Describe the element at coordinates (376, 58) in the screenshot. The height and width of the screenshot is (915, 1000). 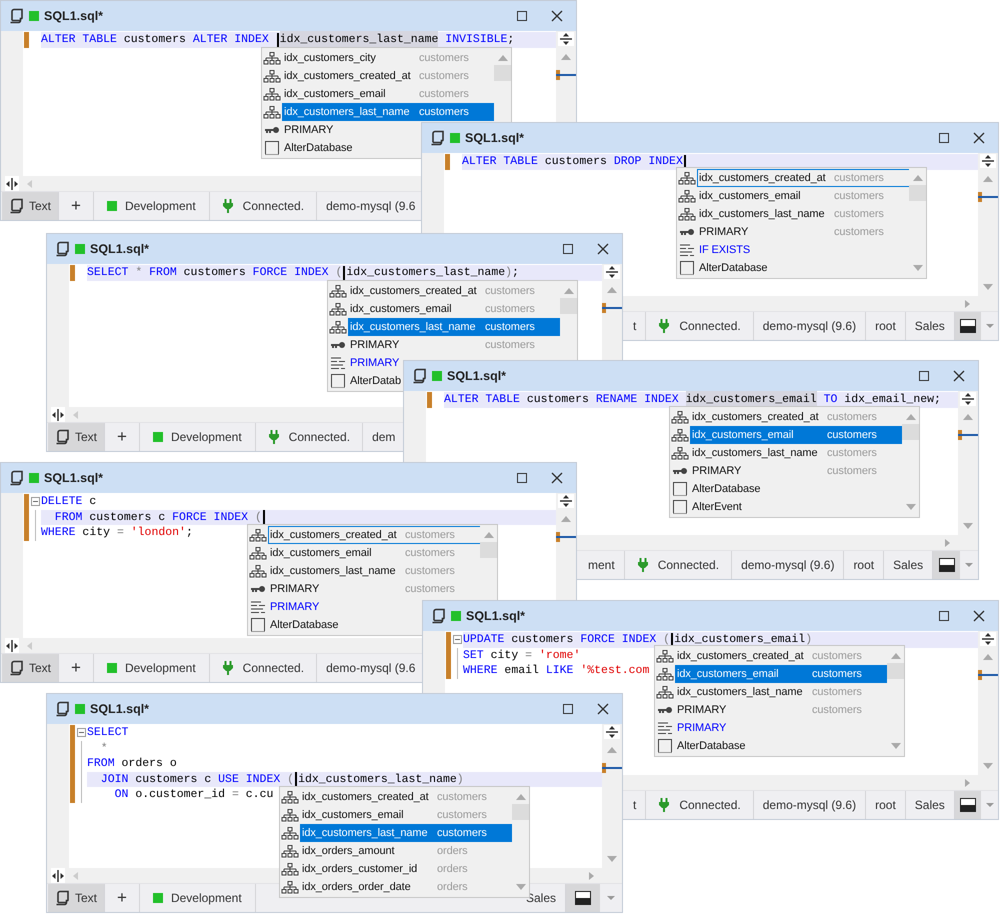
I see `completion-item: idx_customers_city customers` at that location.